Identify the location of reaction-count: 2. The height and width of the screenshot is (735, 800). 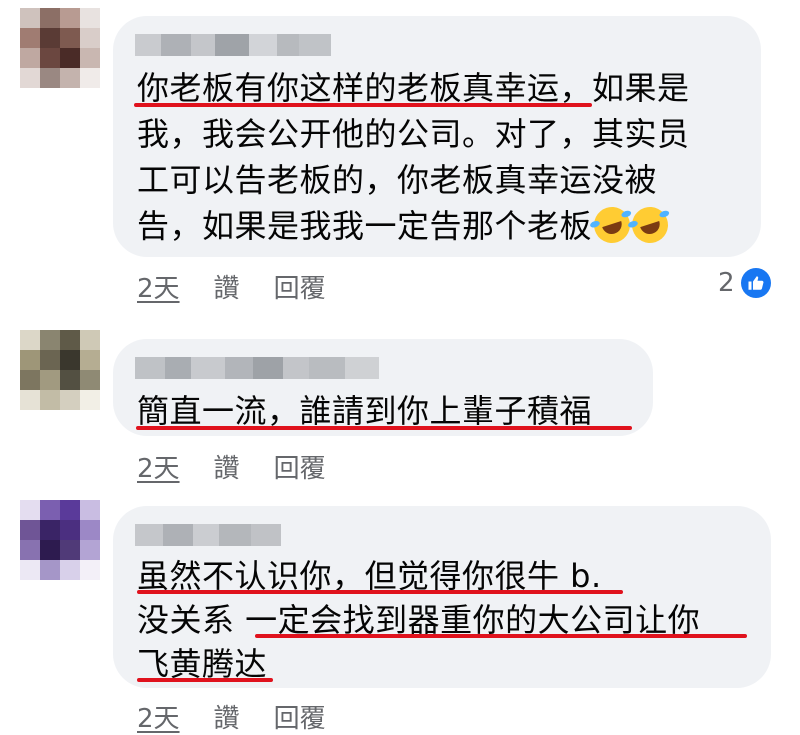
(726, 283).